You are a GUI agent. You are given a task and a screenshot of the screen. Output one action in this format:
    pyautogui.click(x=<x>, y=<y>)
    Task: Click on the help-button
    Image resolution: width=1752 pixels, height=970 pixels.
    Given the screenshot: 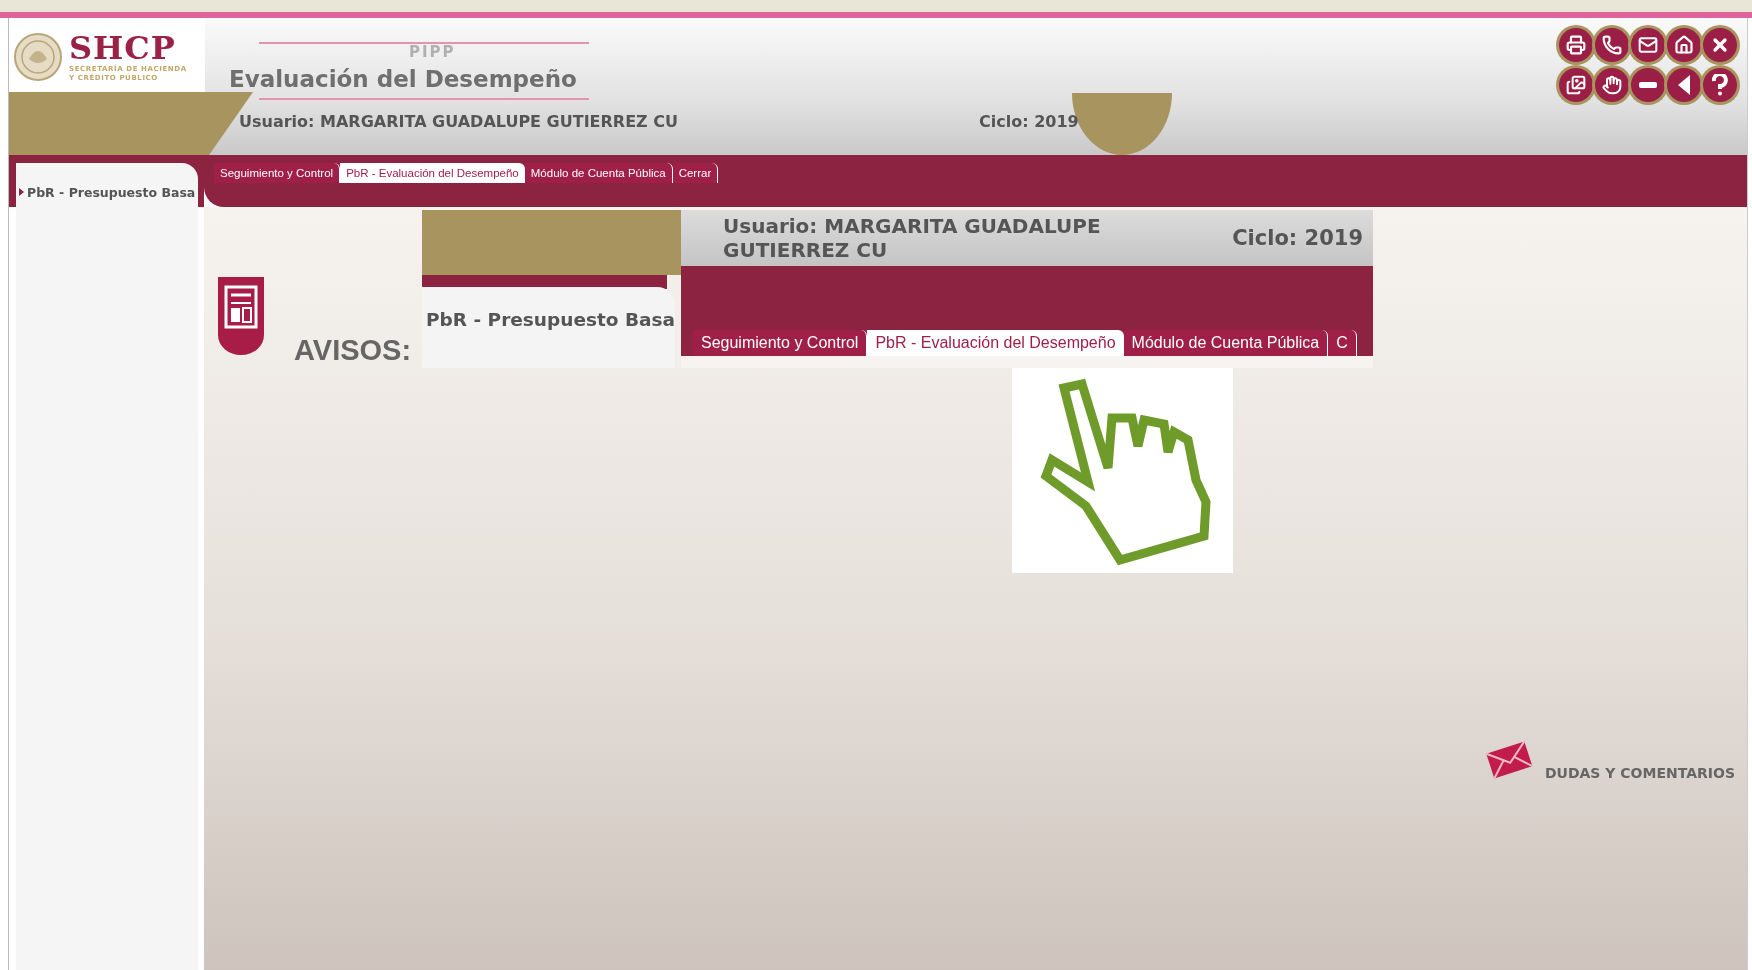 What is the action you would take?
    pyautogui.click(x=1720, y=85)
    